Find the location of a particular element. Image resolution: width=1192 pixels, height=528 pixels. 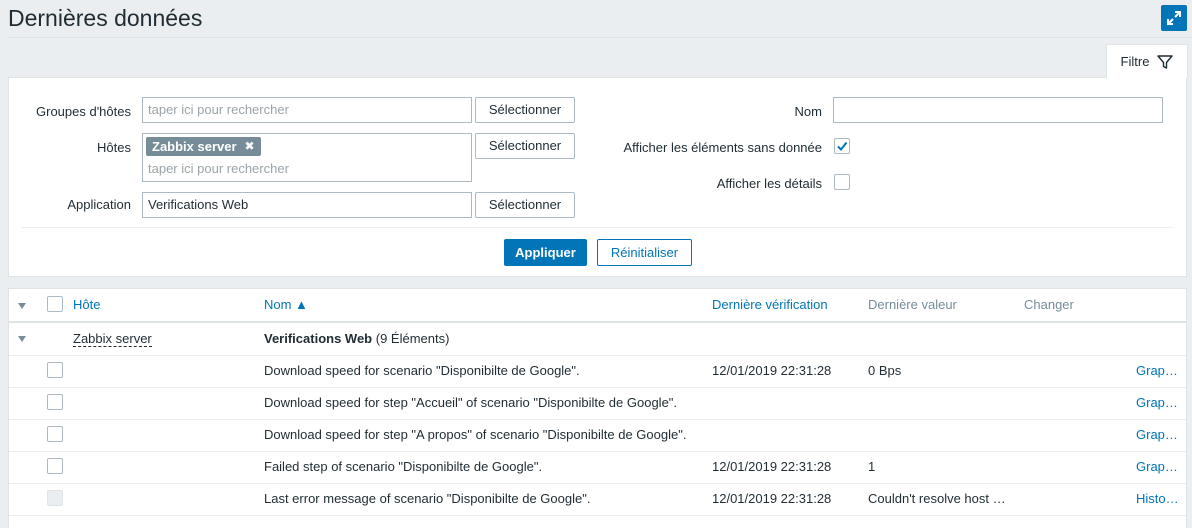

column-name: Nom ▲ is located at coordinates (286, 304).